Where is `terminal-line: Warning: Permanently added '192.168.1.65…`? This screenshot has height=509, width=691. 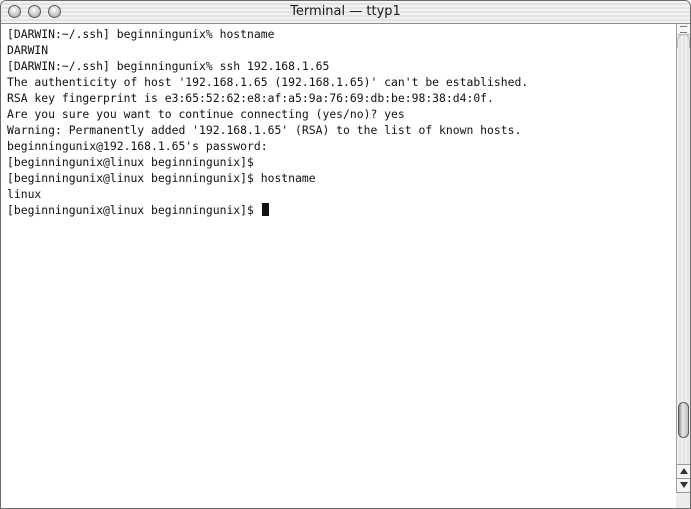
terminal-line: Warning: Permanently added '192.168.1.65… is located at coordinates (264, 130).